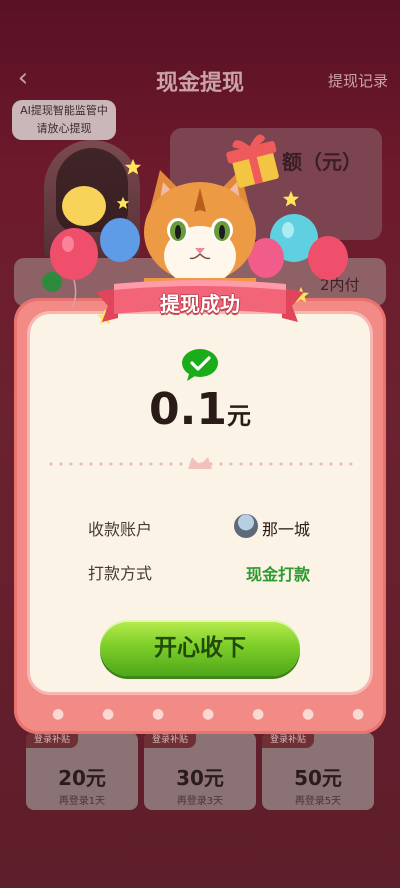 The height and width of the screenshot is (888, 400). I want to click on balance-label: 额（元）, so click(322, 162).